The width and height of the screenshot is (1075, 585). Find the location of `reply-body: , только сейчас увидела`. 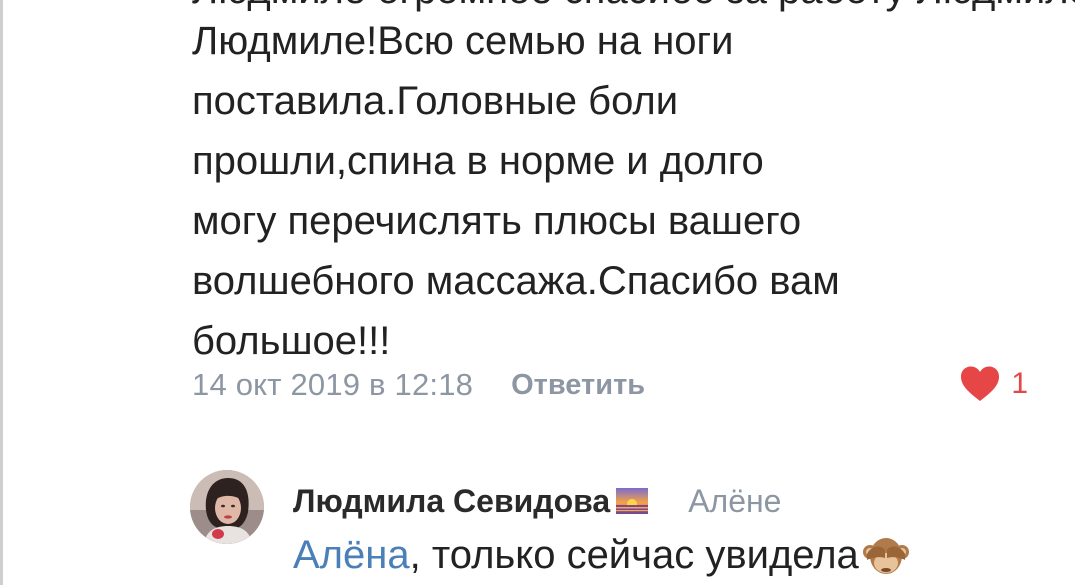

reply-body: , только сейчас увидела is located at coordinates (634, 555).